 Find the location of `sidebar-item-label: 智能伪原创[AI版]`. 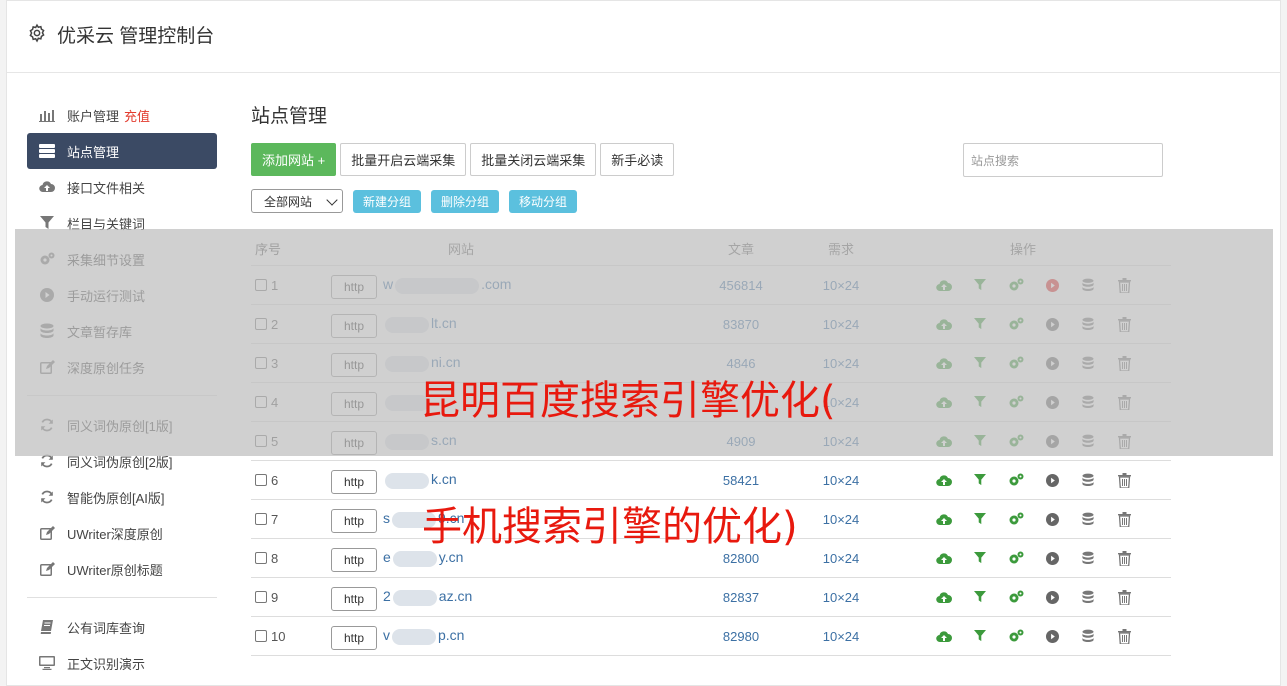

sidebar-item-label: 智能伪原创[AI版] is located at coordinates (116, 498).